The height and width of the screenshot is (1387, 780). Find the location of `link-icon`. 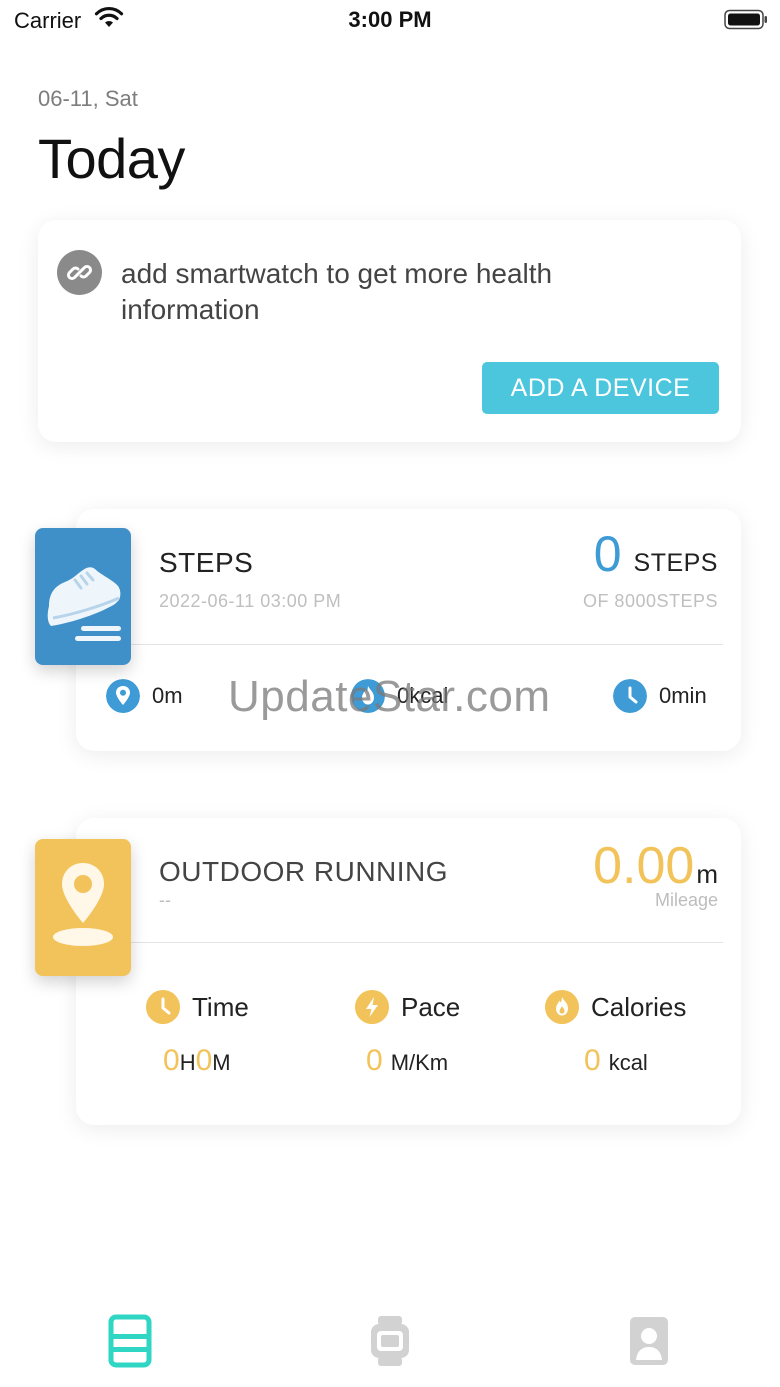

link-icon is located at coordinates (79, 272).